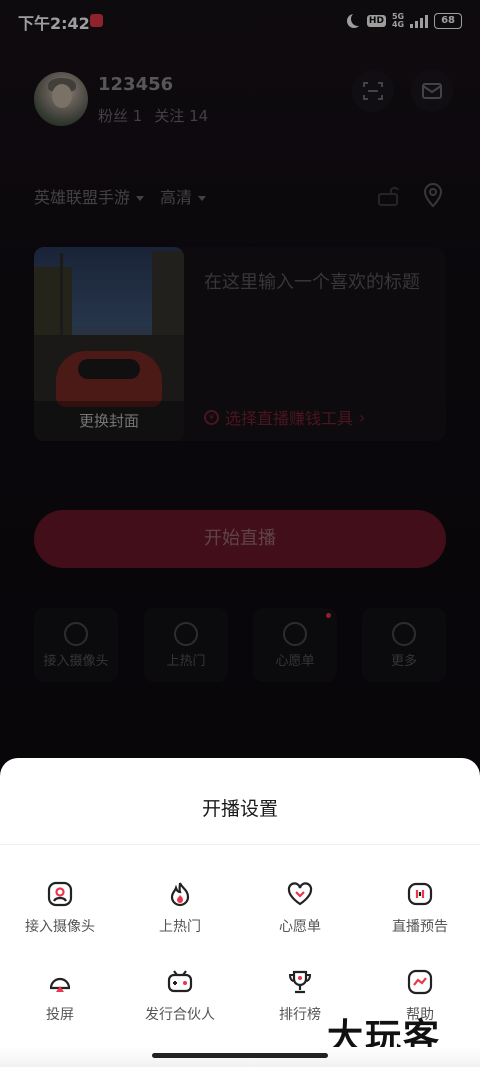 This screenshot has height=1067, width=480. What do you see at coordinates (60, 908) in the screenshot?
I see `option-camera: 接入摄像头` at bounding box center [60, 908].